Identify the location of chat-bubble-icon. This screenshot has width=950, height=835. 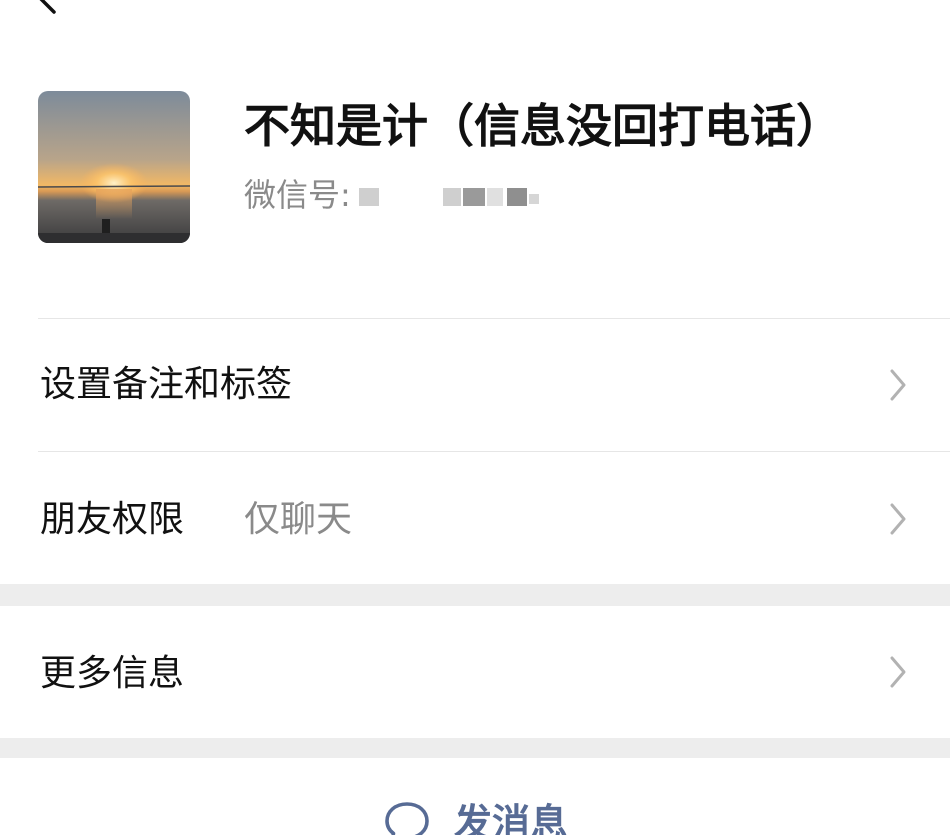
(407, 818).